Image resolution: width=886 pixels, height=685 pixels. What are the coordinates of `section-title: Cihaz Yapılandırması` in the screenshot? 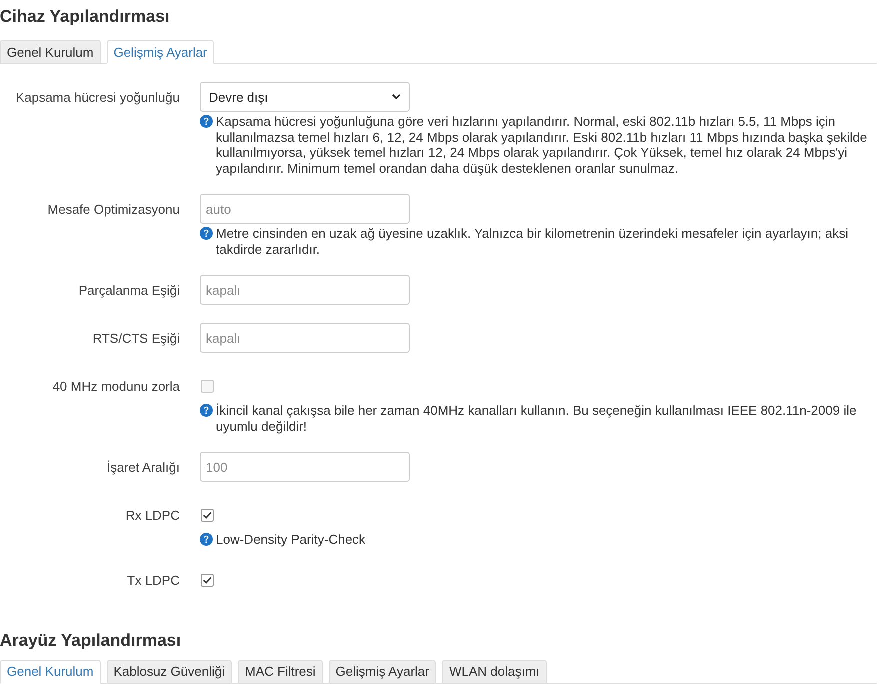 It's located at (85, 17).